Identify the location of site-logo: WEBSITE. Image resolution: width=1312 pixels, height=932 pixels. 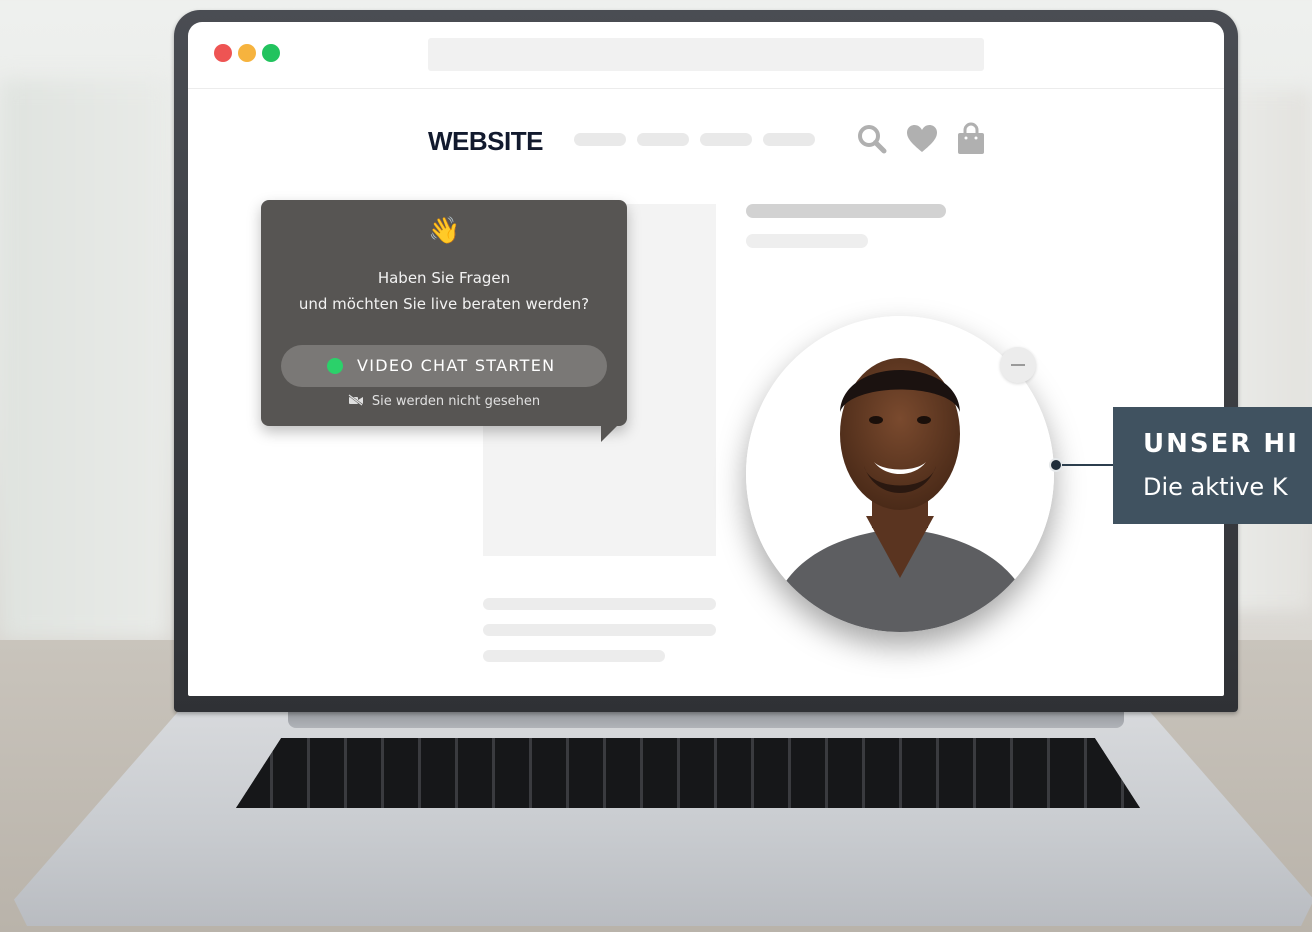
(485, 141).